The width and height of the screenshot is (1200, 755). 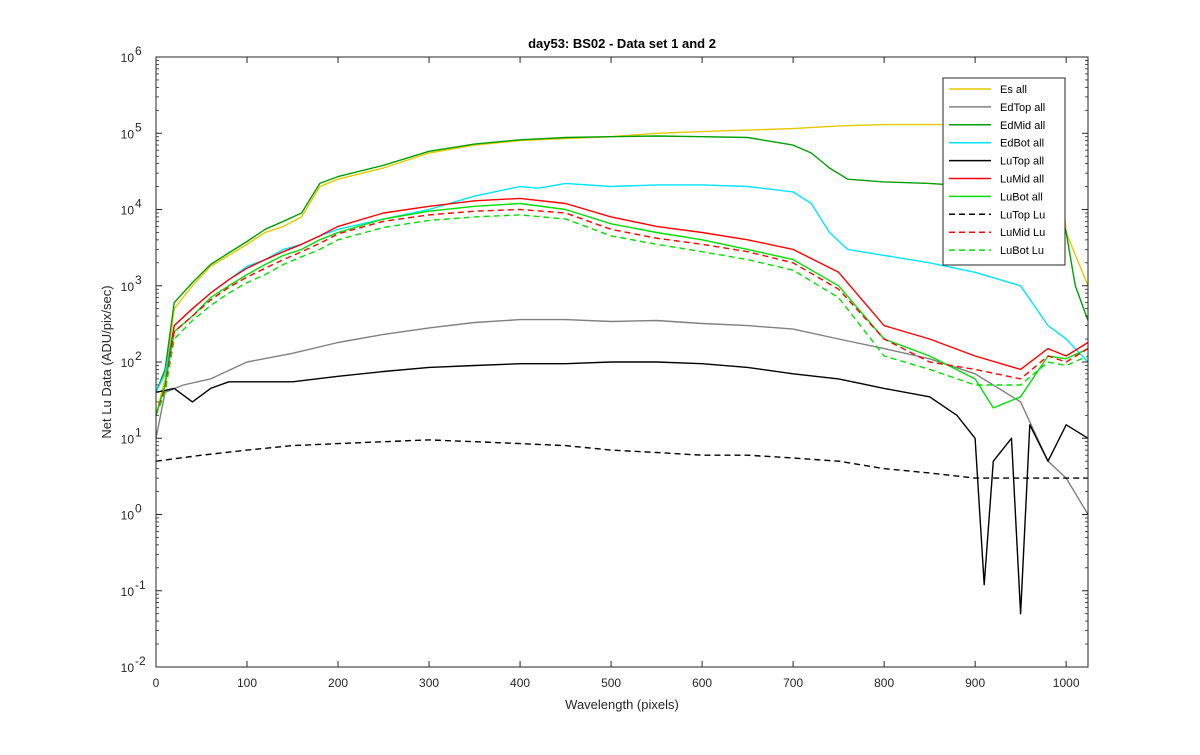 What do you see at coordinates (793, 683) in the screenshot?
I see `x-tick-label: 700` at bounding box center [793, 683].